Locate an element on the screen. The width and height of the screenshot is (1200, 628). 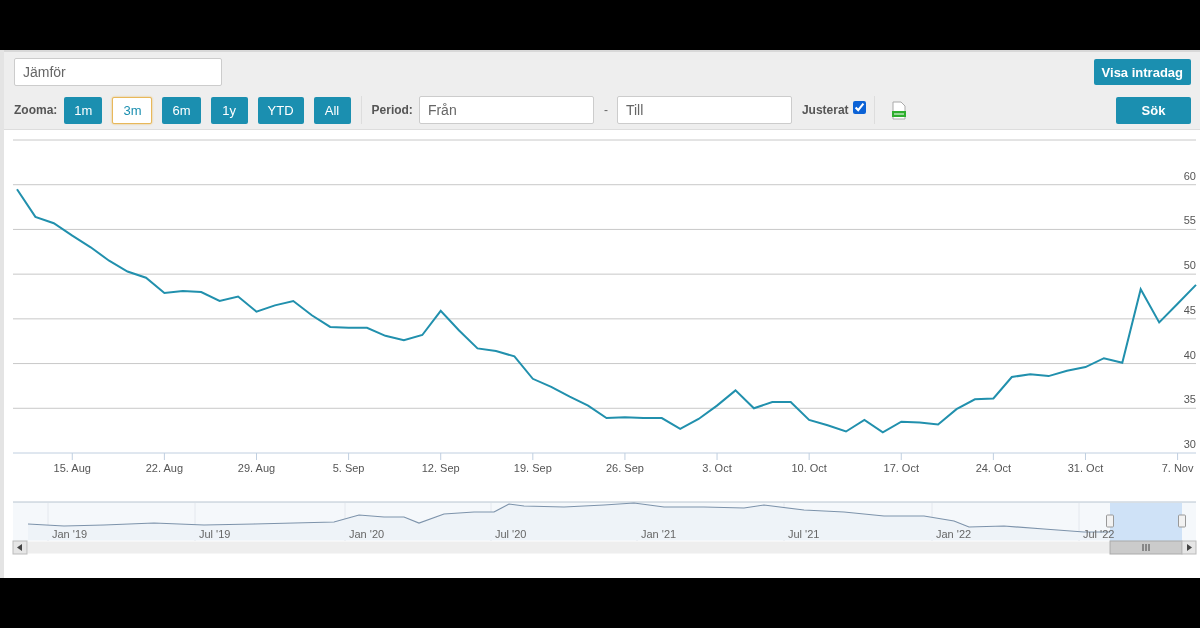
y-tick-label: 50 is located at coordinates (1189, 265).